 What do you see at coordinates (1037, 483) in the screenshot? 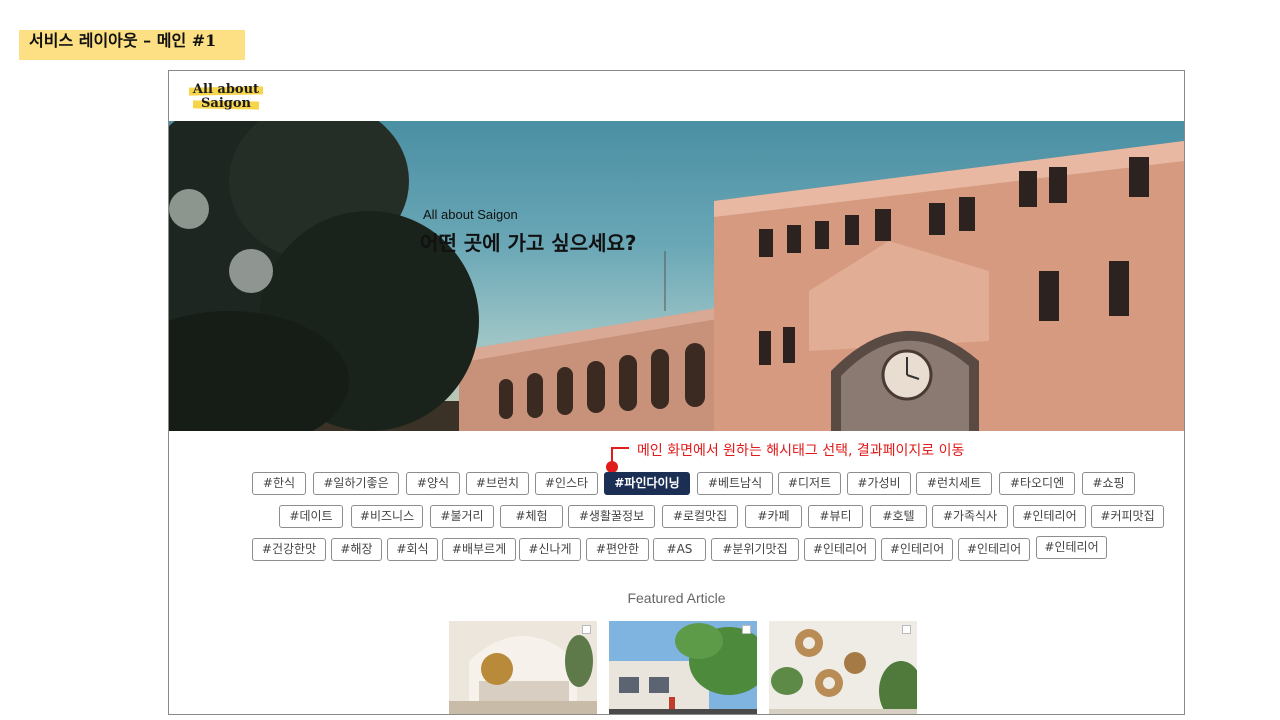
I see `hashtag-button: #타오디엔` at bounding box center [1037, 483].